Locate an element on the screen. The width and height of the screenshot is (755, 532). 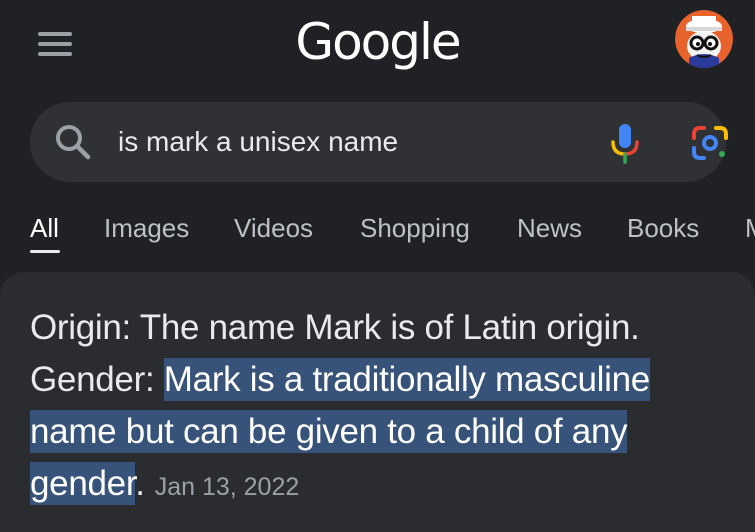
tab-books: Books is located at coordinates (663, 228).